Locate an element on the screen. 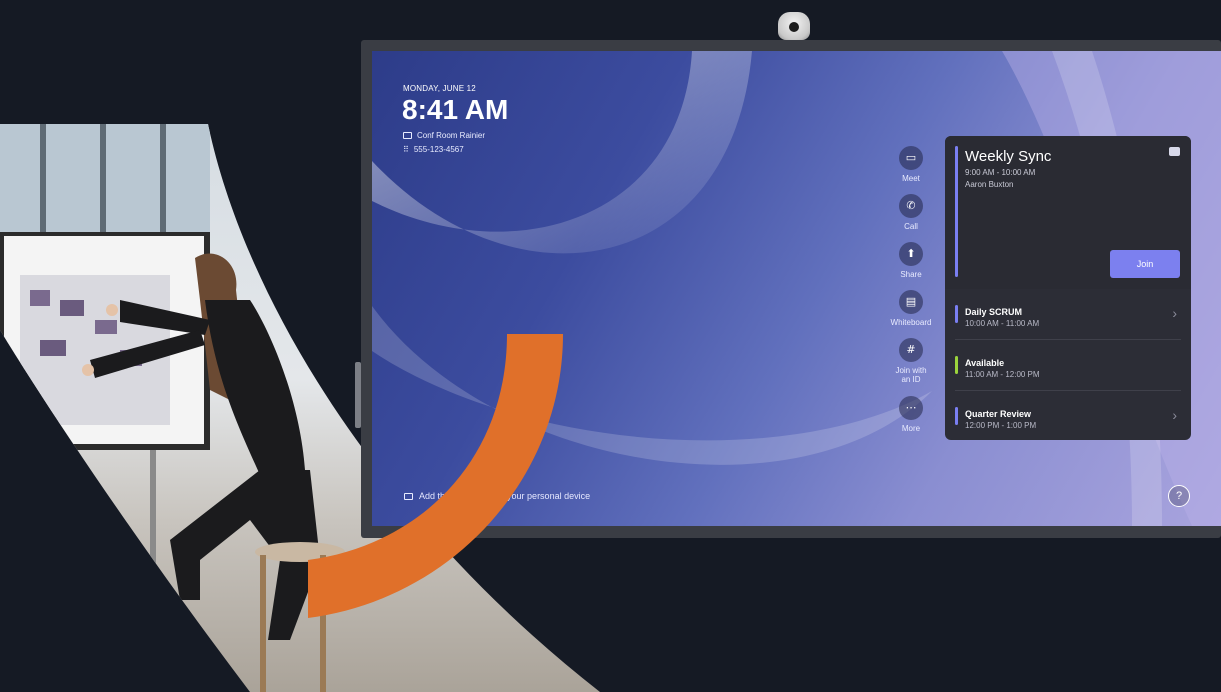  agenda-item-available: Available 11:00 AM - 12:00 PM is located at coordinates (1068, 367).